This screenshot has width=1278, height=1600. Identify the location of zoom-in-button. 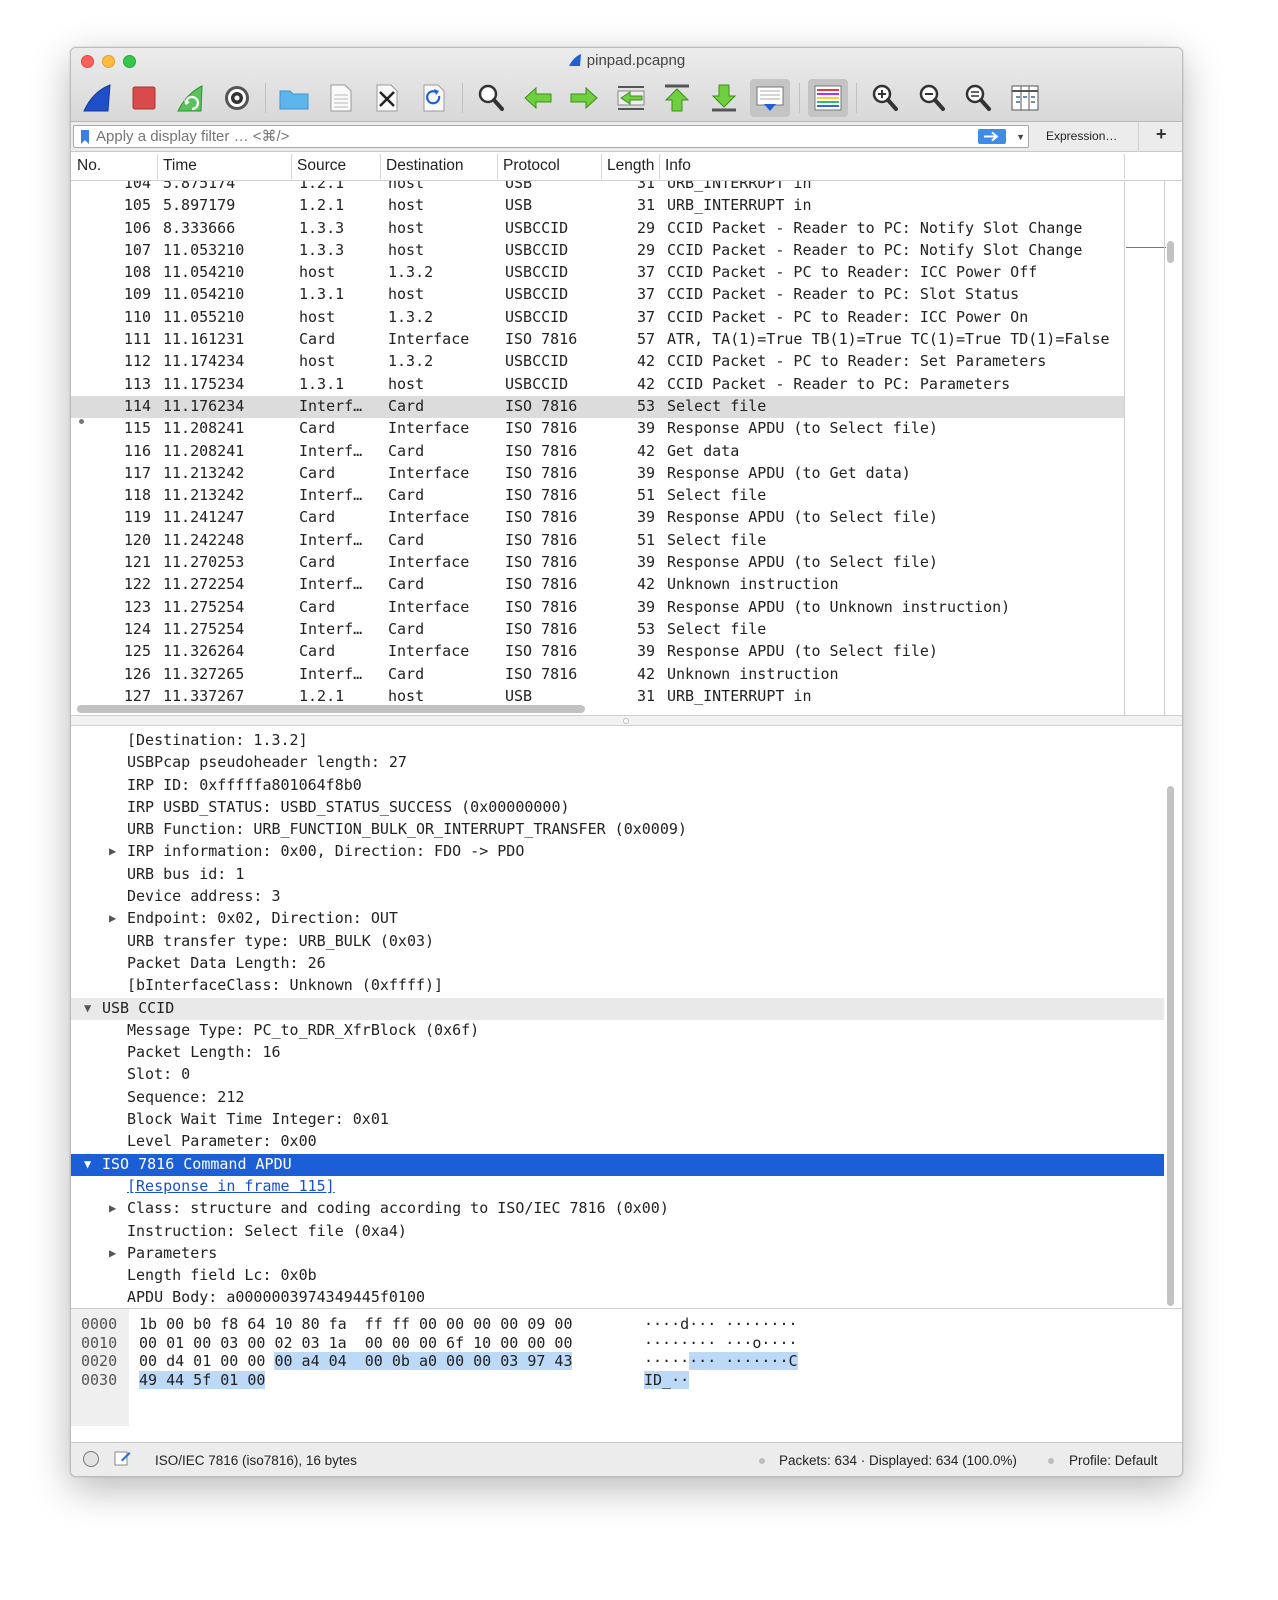
(885, 98).